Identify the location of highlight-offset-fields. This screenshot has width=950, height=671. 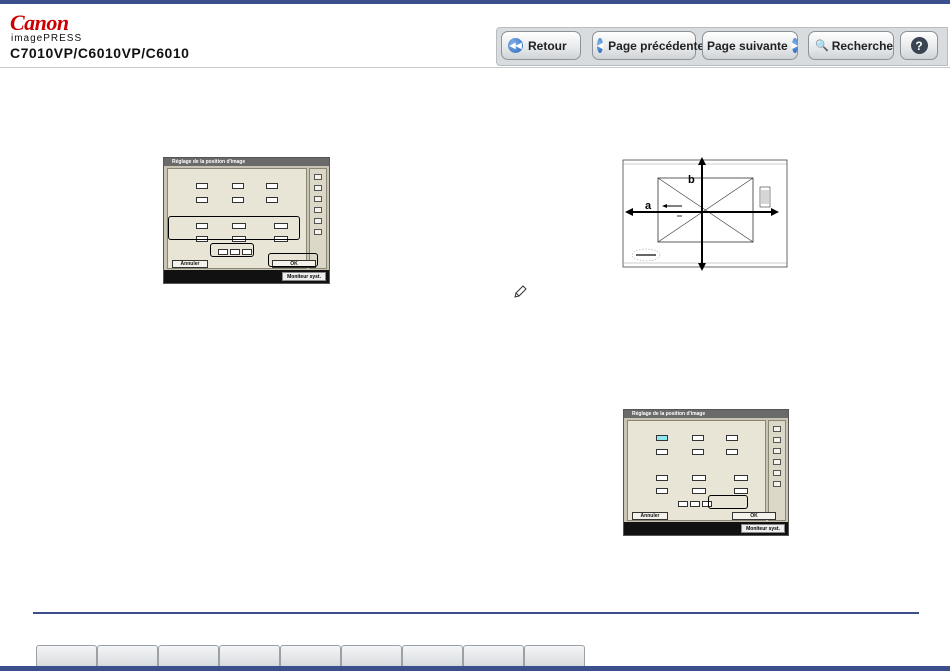
(234, 228).